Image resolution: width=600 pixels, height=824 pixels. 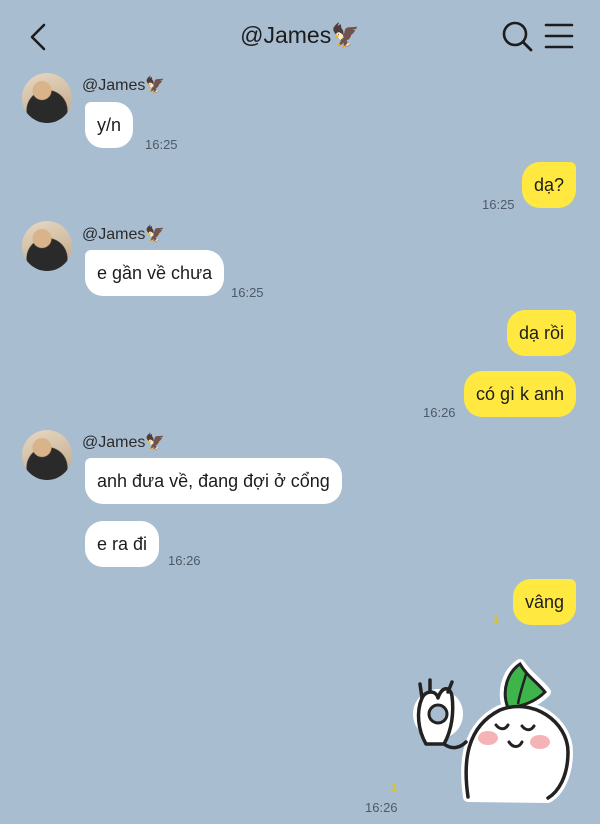 What do you see at coordinates (213, 481) in the screenshot?
I see `message-bubble: anh đưa về, đang đợi ở cổng` at bounding box center [213, 481].